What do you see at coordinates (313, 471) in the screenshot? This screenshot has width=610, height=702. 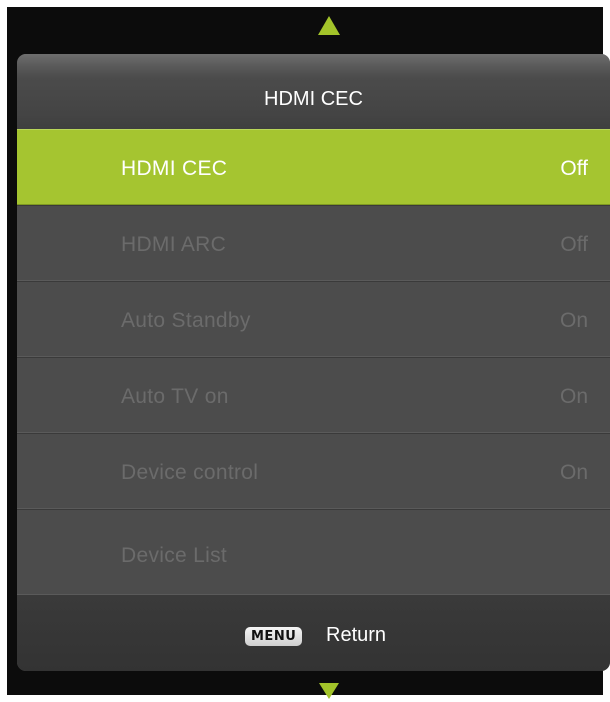 I see `menu-item-device-control: Device control On` at bounding box center [313, 471].